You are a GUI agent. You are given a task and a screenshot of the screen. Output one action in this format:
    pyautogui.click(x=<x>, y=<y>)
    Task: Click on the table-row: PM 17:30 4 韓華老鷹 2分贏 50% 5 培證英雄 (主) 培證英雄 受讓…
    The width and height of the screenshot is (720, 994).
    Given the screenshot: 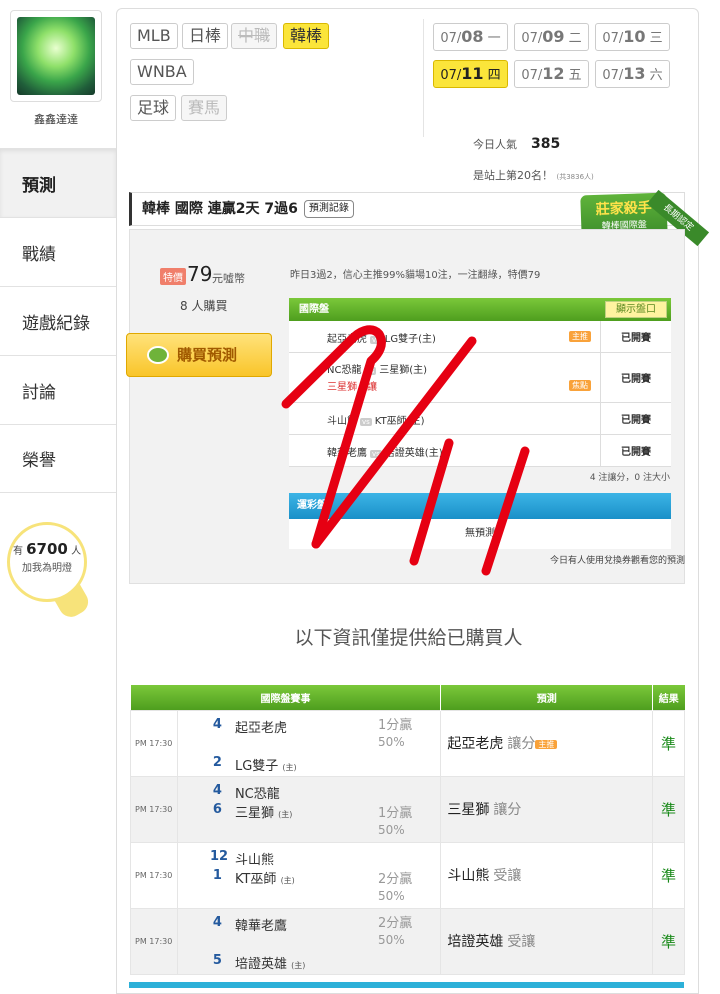 What is the action you would take?
    pyautogui.click(x=407, y=941)
    